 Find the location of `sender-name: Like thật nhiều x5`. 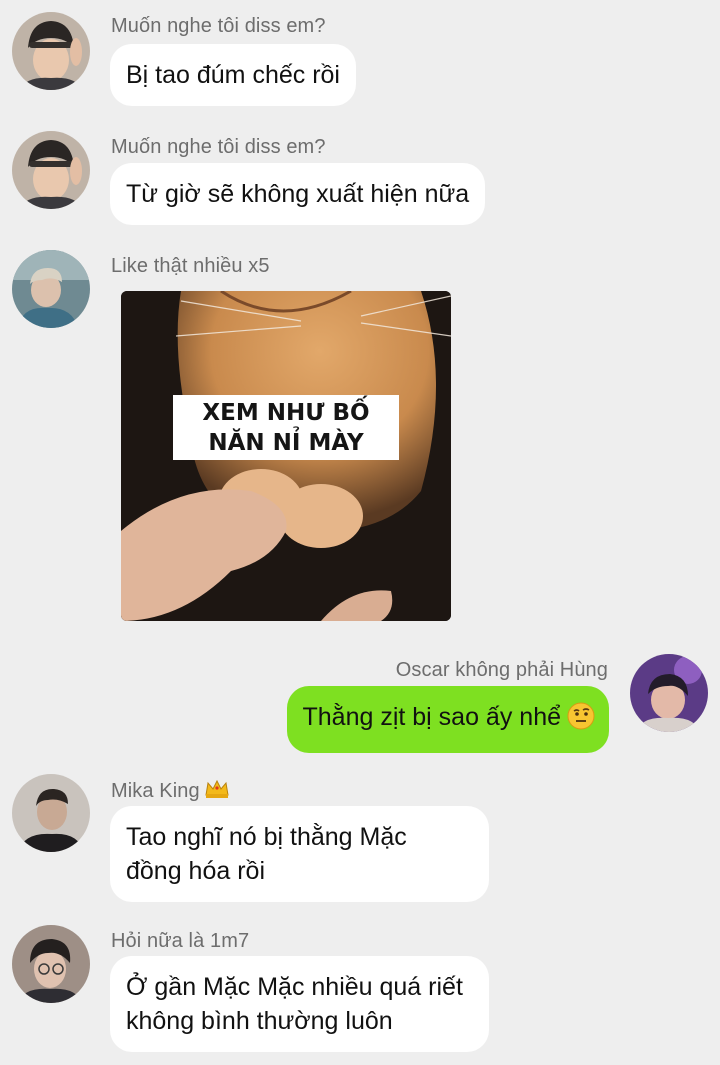

sender-name: Like thật nhiều x5 is located at coordinates (190, 266).